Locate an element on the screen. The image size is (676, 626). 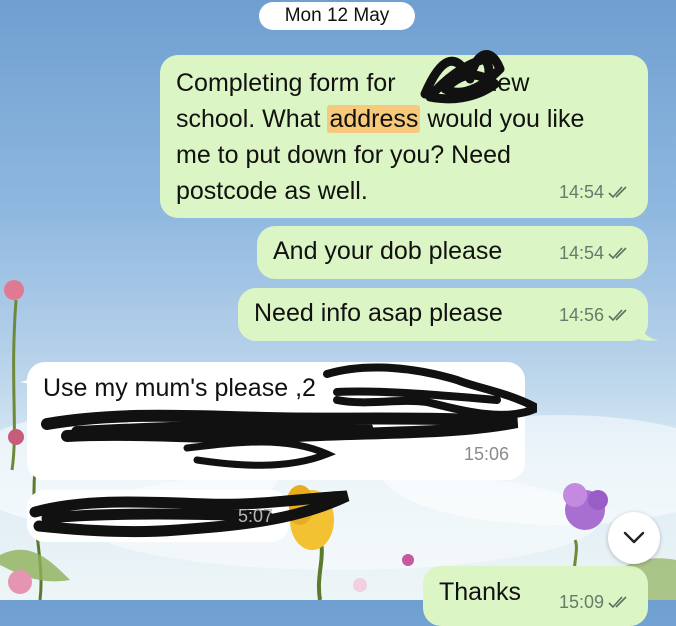
message-meta: 5:07 is located at coordinates (255, 516).